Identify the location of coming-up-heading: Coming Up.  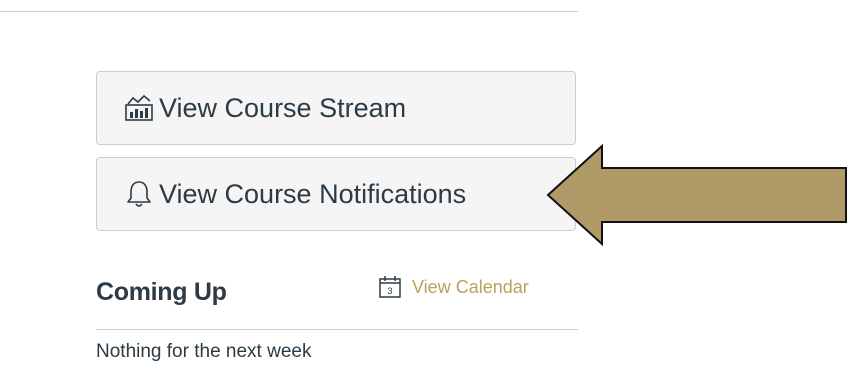
(161, 292).